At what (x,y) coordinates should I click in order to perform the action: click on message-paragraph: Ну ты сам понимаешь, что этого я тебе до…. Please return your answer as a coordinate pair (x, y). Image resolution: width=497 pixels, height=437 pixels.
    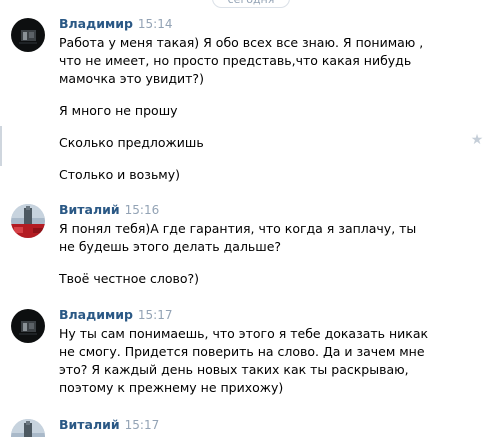
    Looking at the image, I should click on (244, 360).